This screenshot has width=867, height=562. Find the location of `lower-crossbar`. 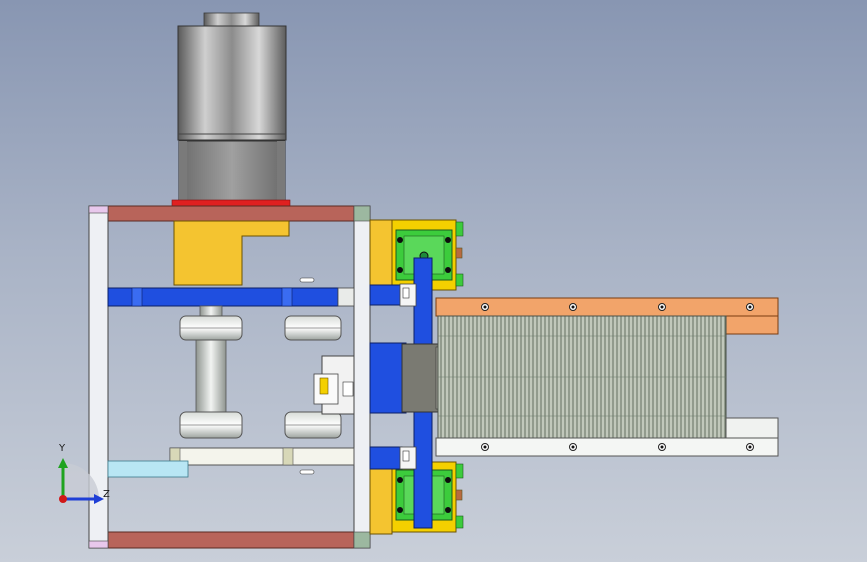

lower-crossbar is located at coordinates (231, 462).